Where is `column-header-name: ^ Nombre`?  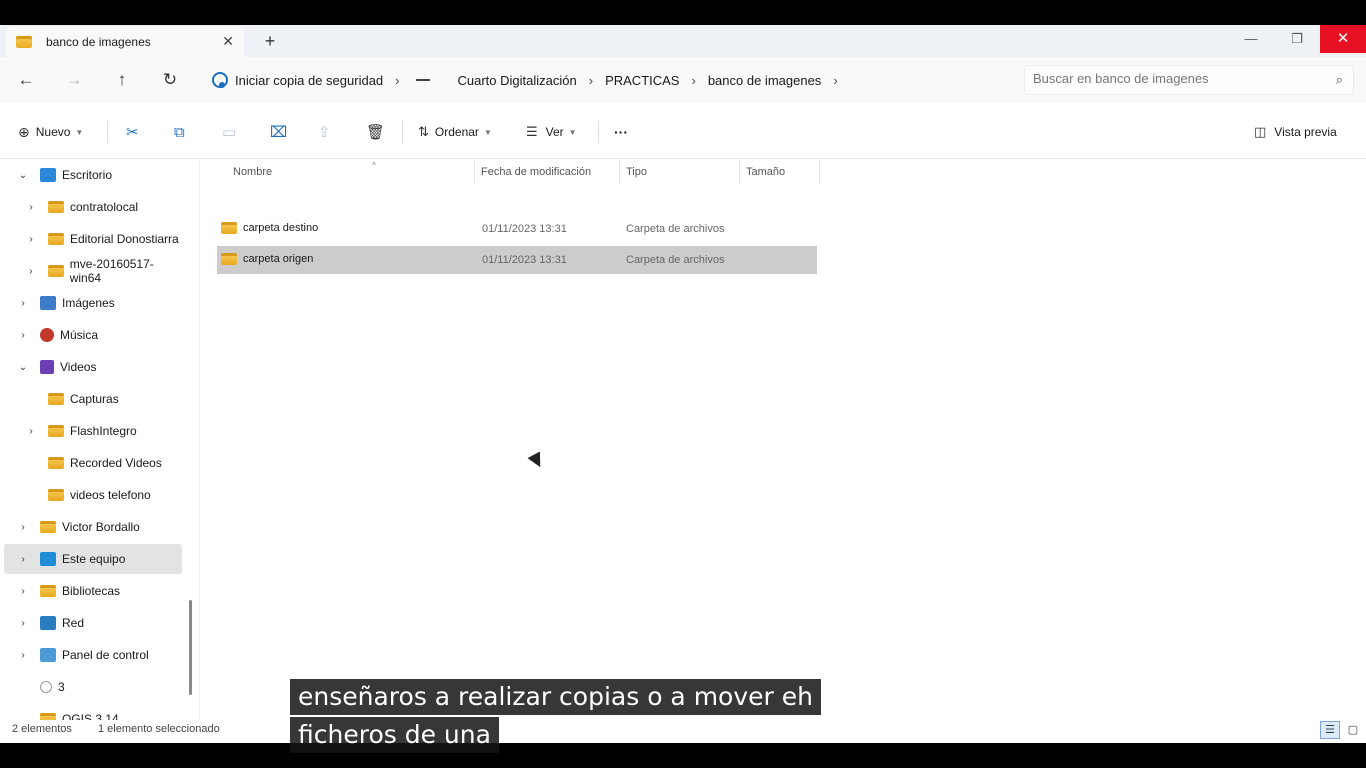 column-header-name: ^ Nombre is located at coordinates (351, 172).